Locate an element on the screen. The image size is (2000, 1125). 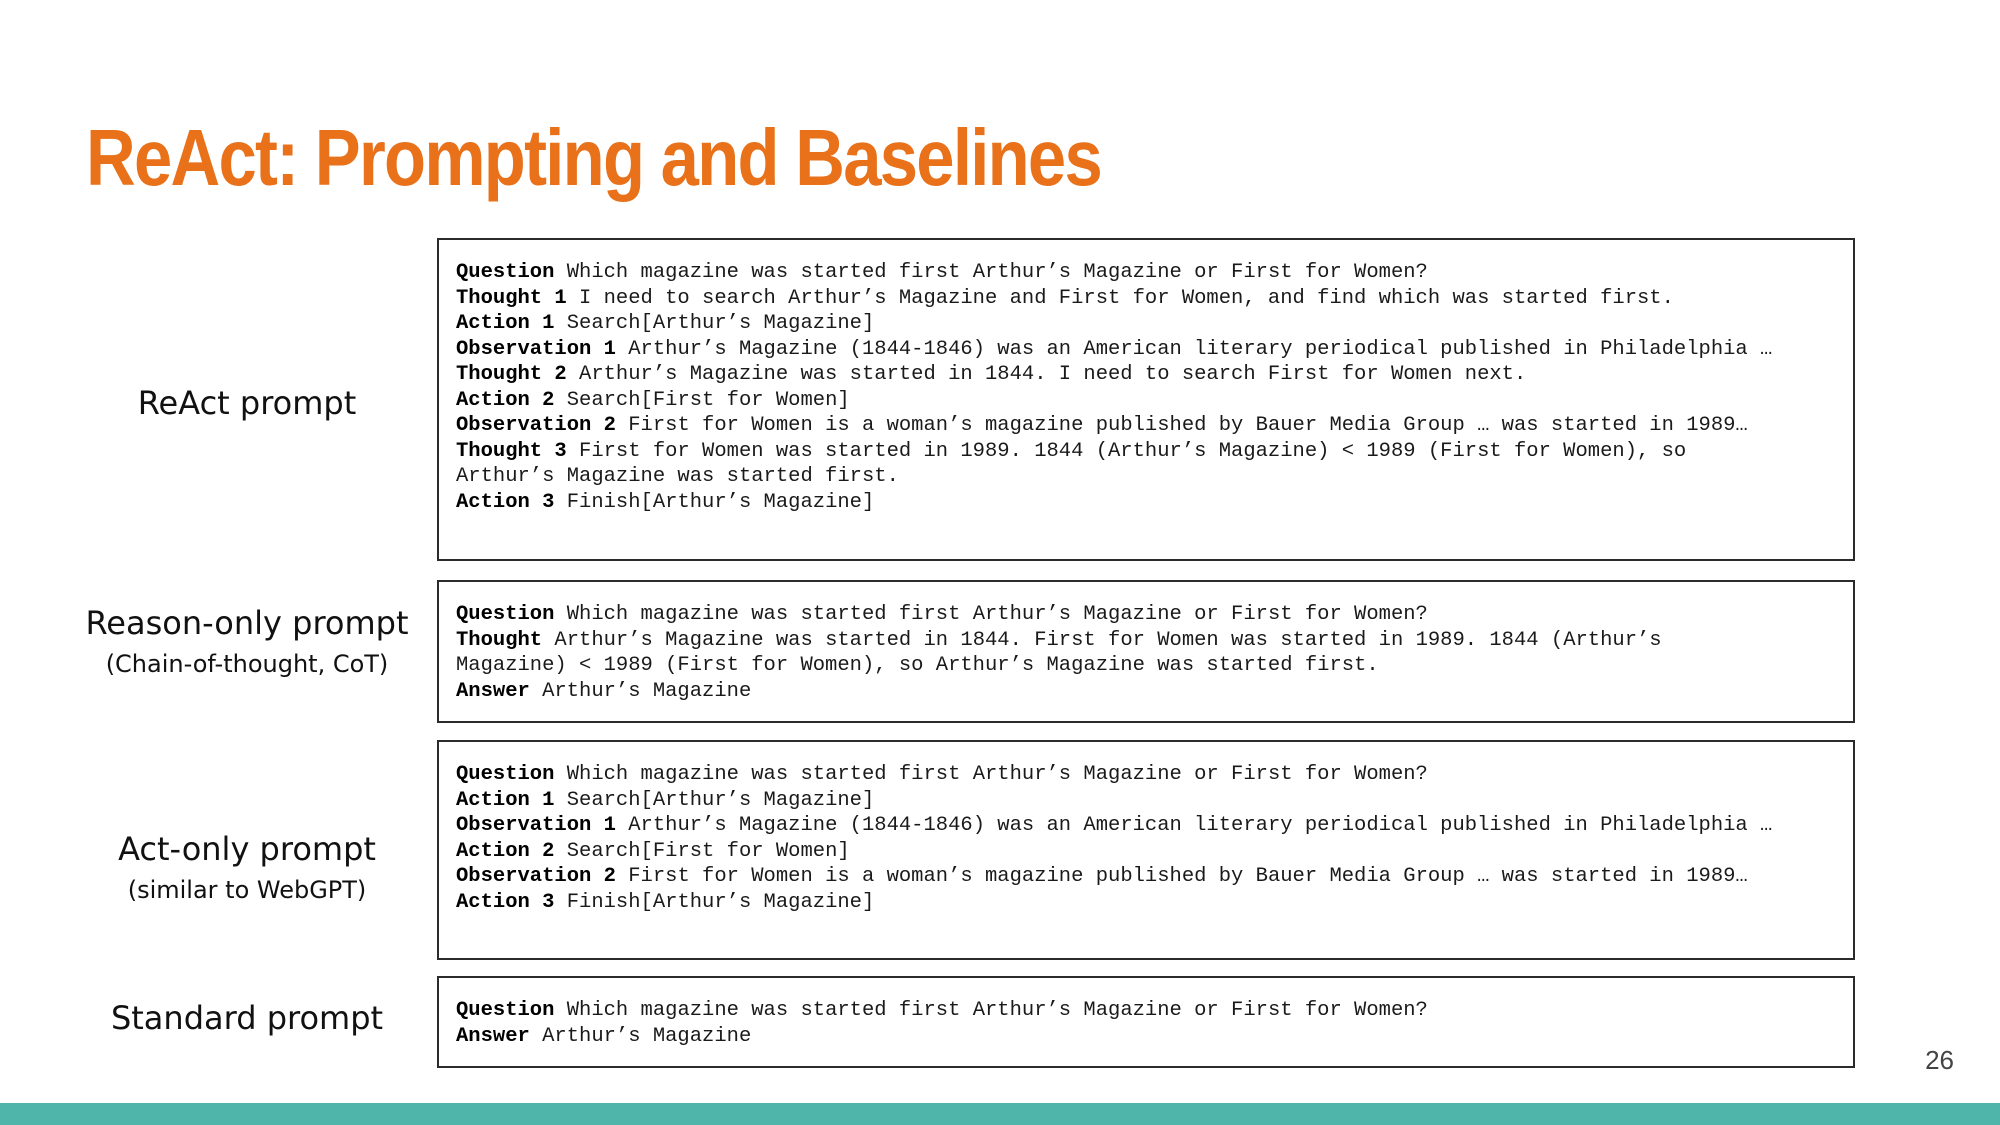
prompt-line-text: Arthur’s Magazine was started first. is located at coordinates (677, 476).